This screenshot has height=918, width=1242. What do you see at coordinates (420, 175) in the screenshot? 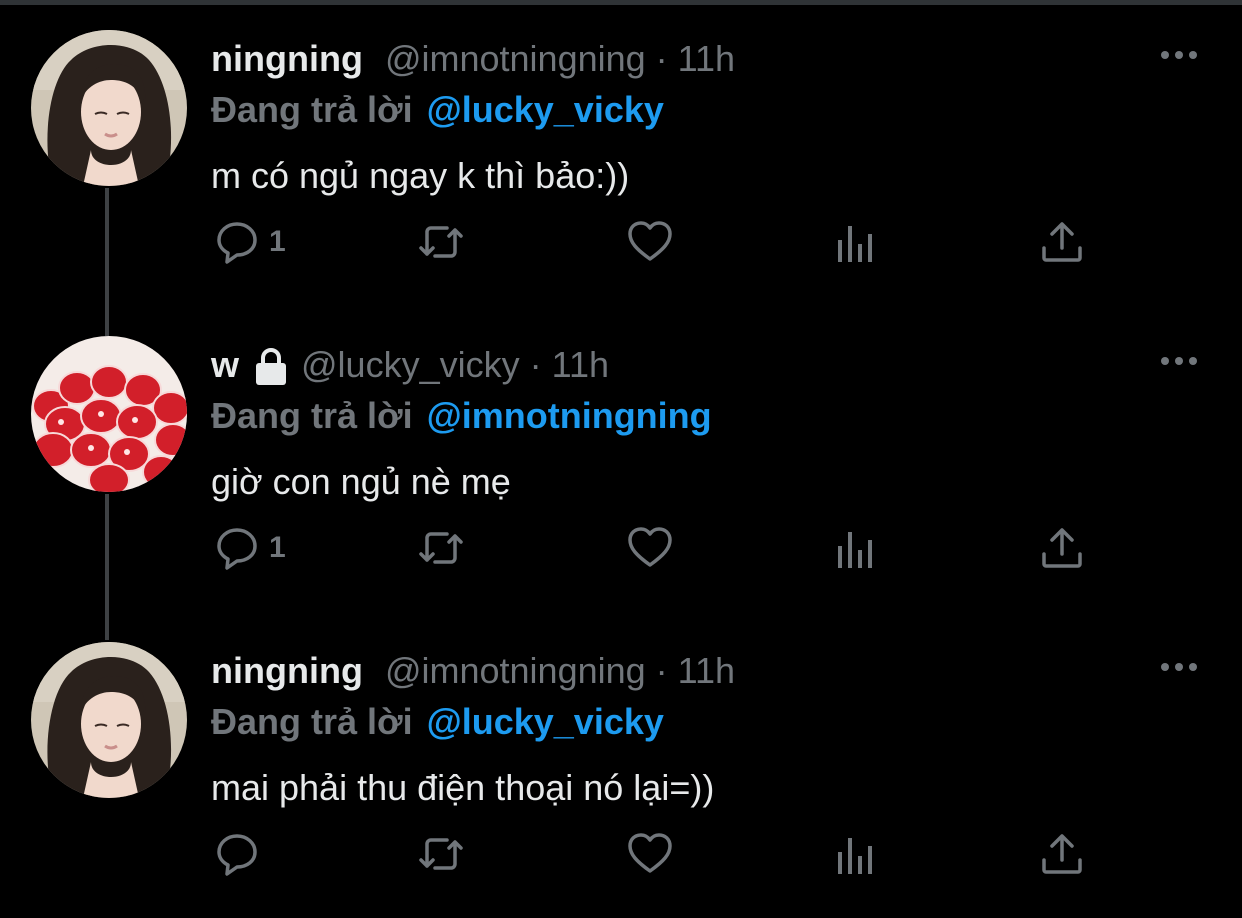
I see `tweet-text: m có ngủ ngay k thì bảo:))` at bounding box center [420, 175].